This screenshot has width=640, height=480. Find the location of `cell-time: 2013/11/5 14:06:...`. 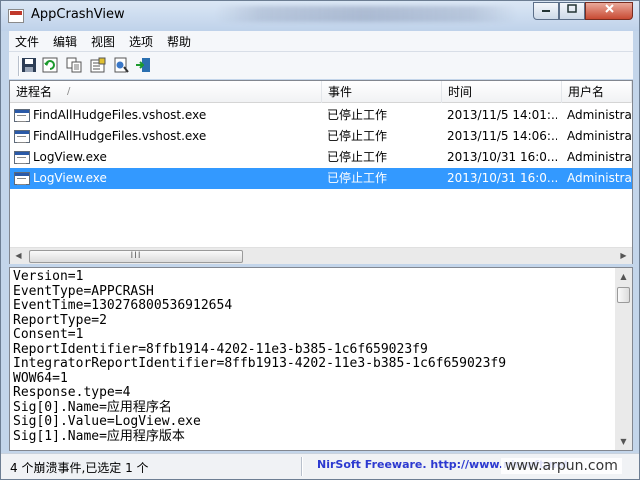

cell-time: 2013/11/5 14:06:... is located at coordinates (502, 136).